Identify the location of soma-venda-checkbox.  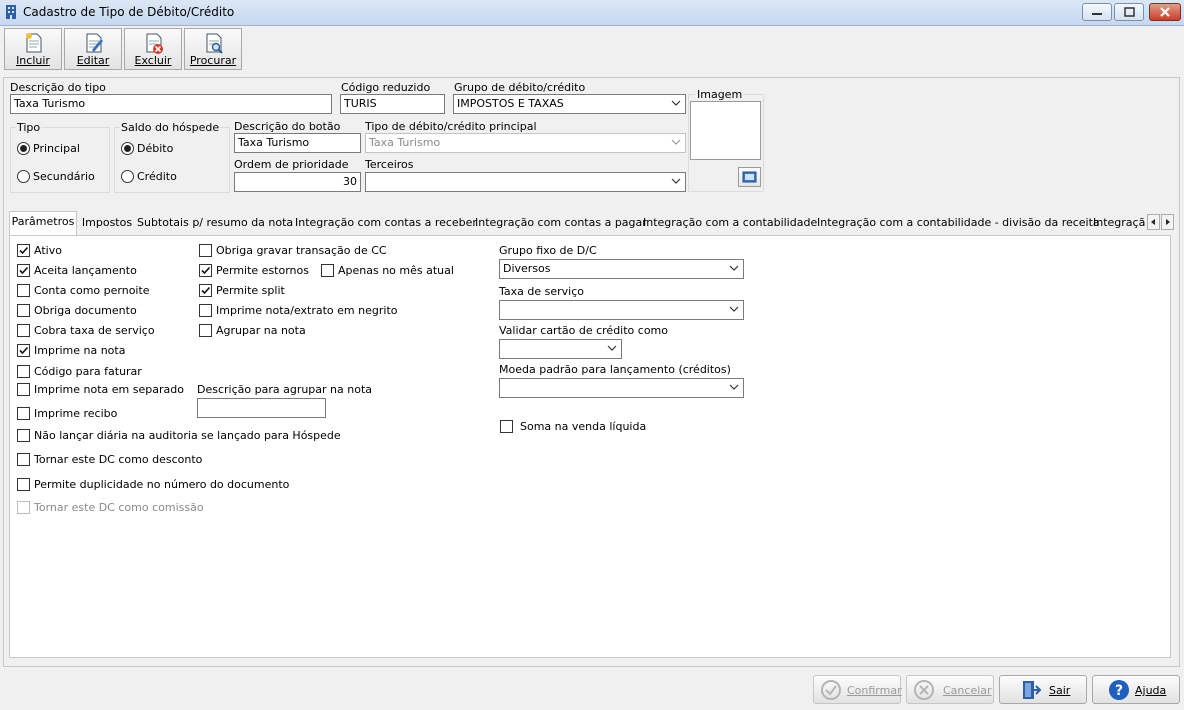
(506, 426).